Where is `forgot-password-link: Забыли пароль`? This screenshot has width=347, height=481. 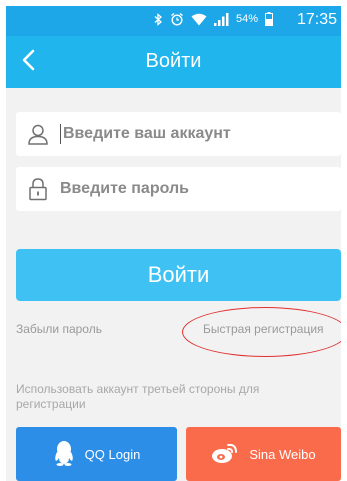 forgot-password-link: Забыли пароль is located at coordinates (59, 329).